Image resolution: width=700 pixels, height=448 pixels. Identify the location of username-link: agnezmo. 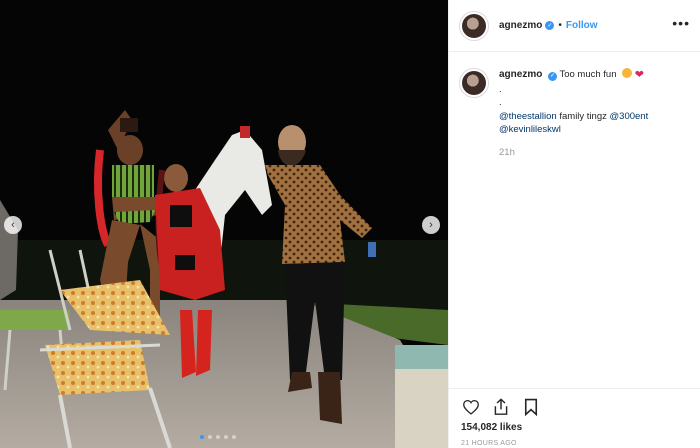
(520, 25).